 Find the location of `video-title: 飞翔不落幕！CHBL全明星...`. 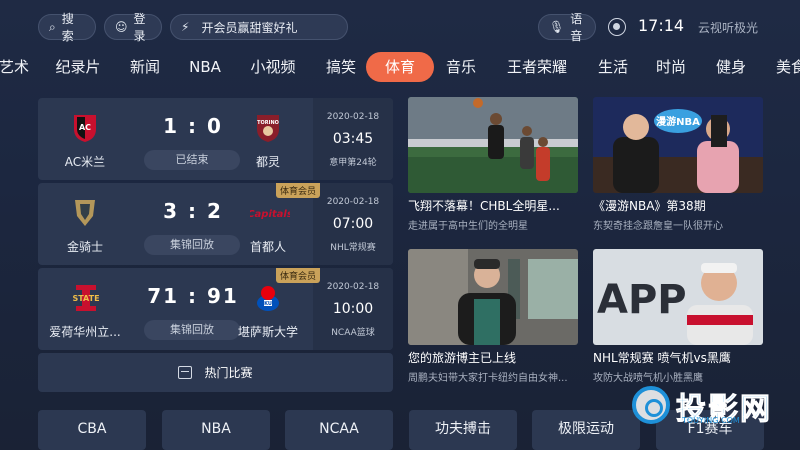

video-title: 飞翔不落幕！CHBL全明星... is located at coordinates (484, 206).